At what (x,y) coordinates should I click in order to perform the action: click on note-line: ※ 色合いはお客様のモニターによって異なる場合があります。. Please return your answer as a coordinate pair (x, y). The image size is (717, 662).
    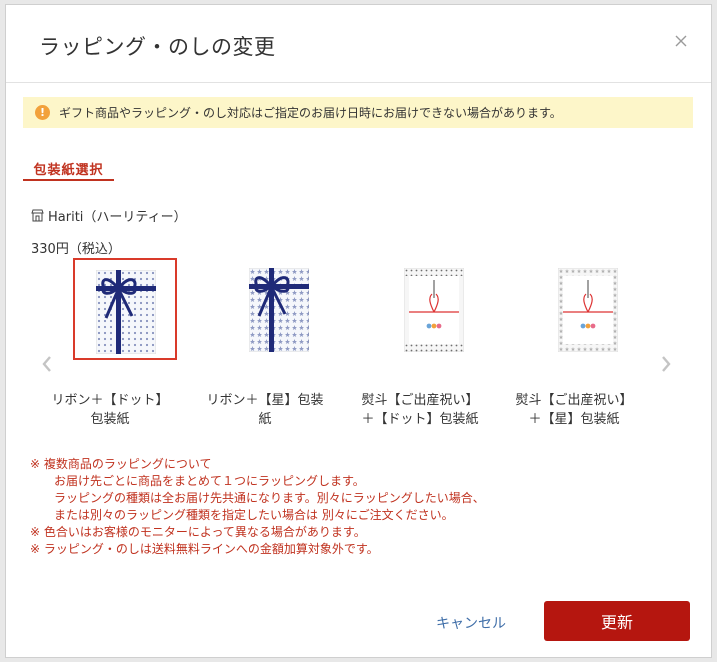
    Looking at the image, I should click on (198, 532).